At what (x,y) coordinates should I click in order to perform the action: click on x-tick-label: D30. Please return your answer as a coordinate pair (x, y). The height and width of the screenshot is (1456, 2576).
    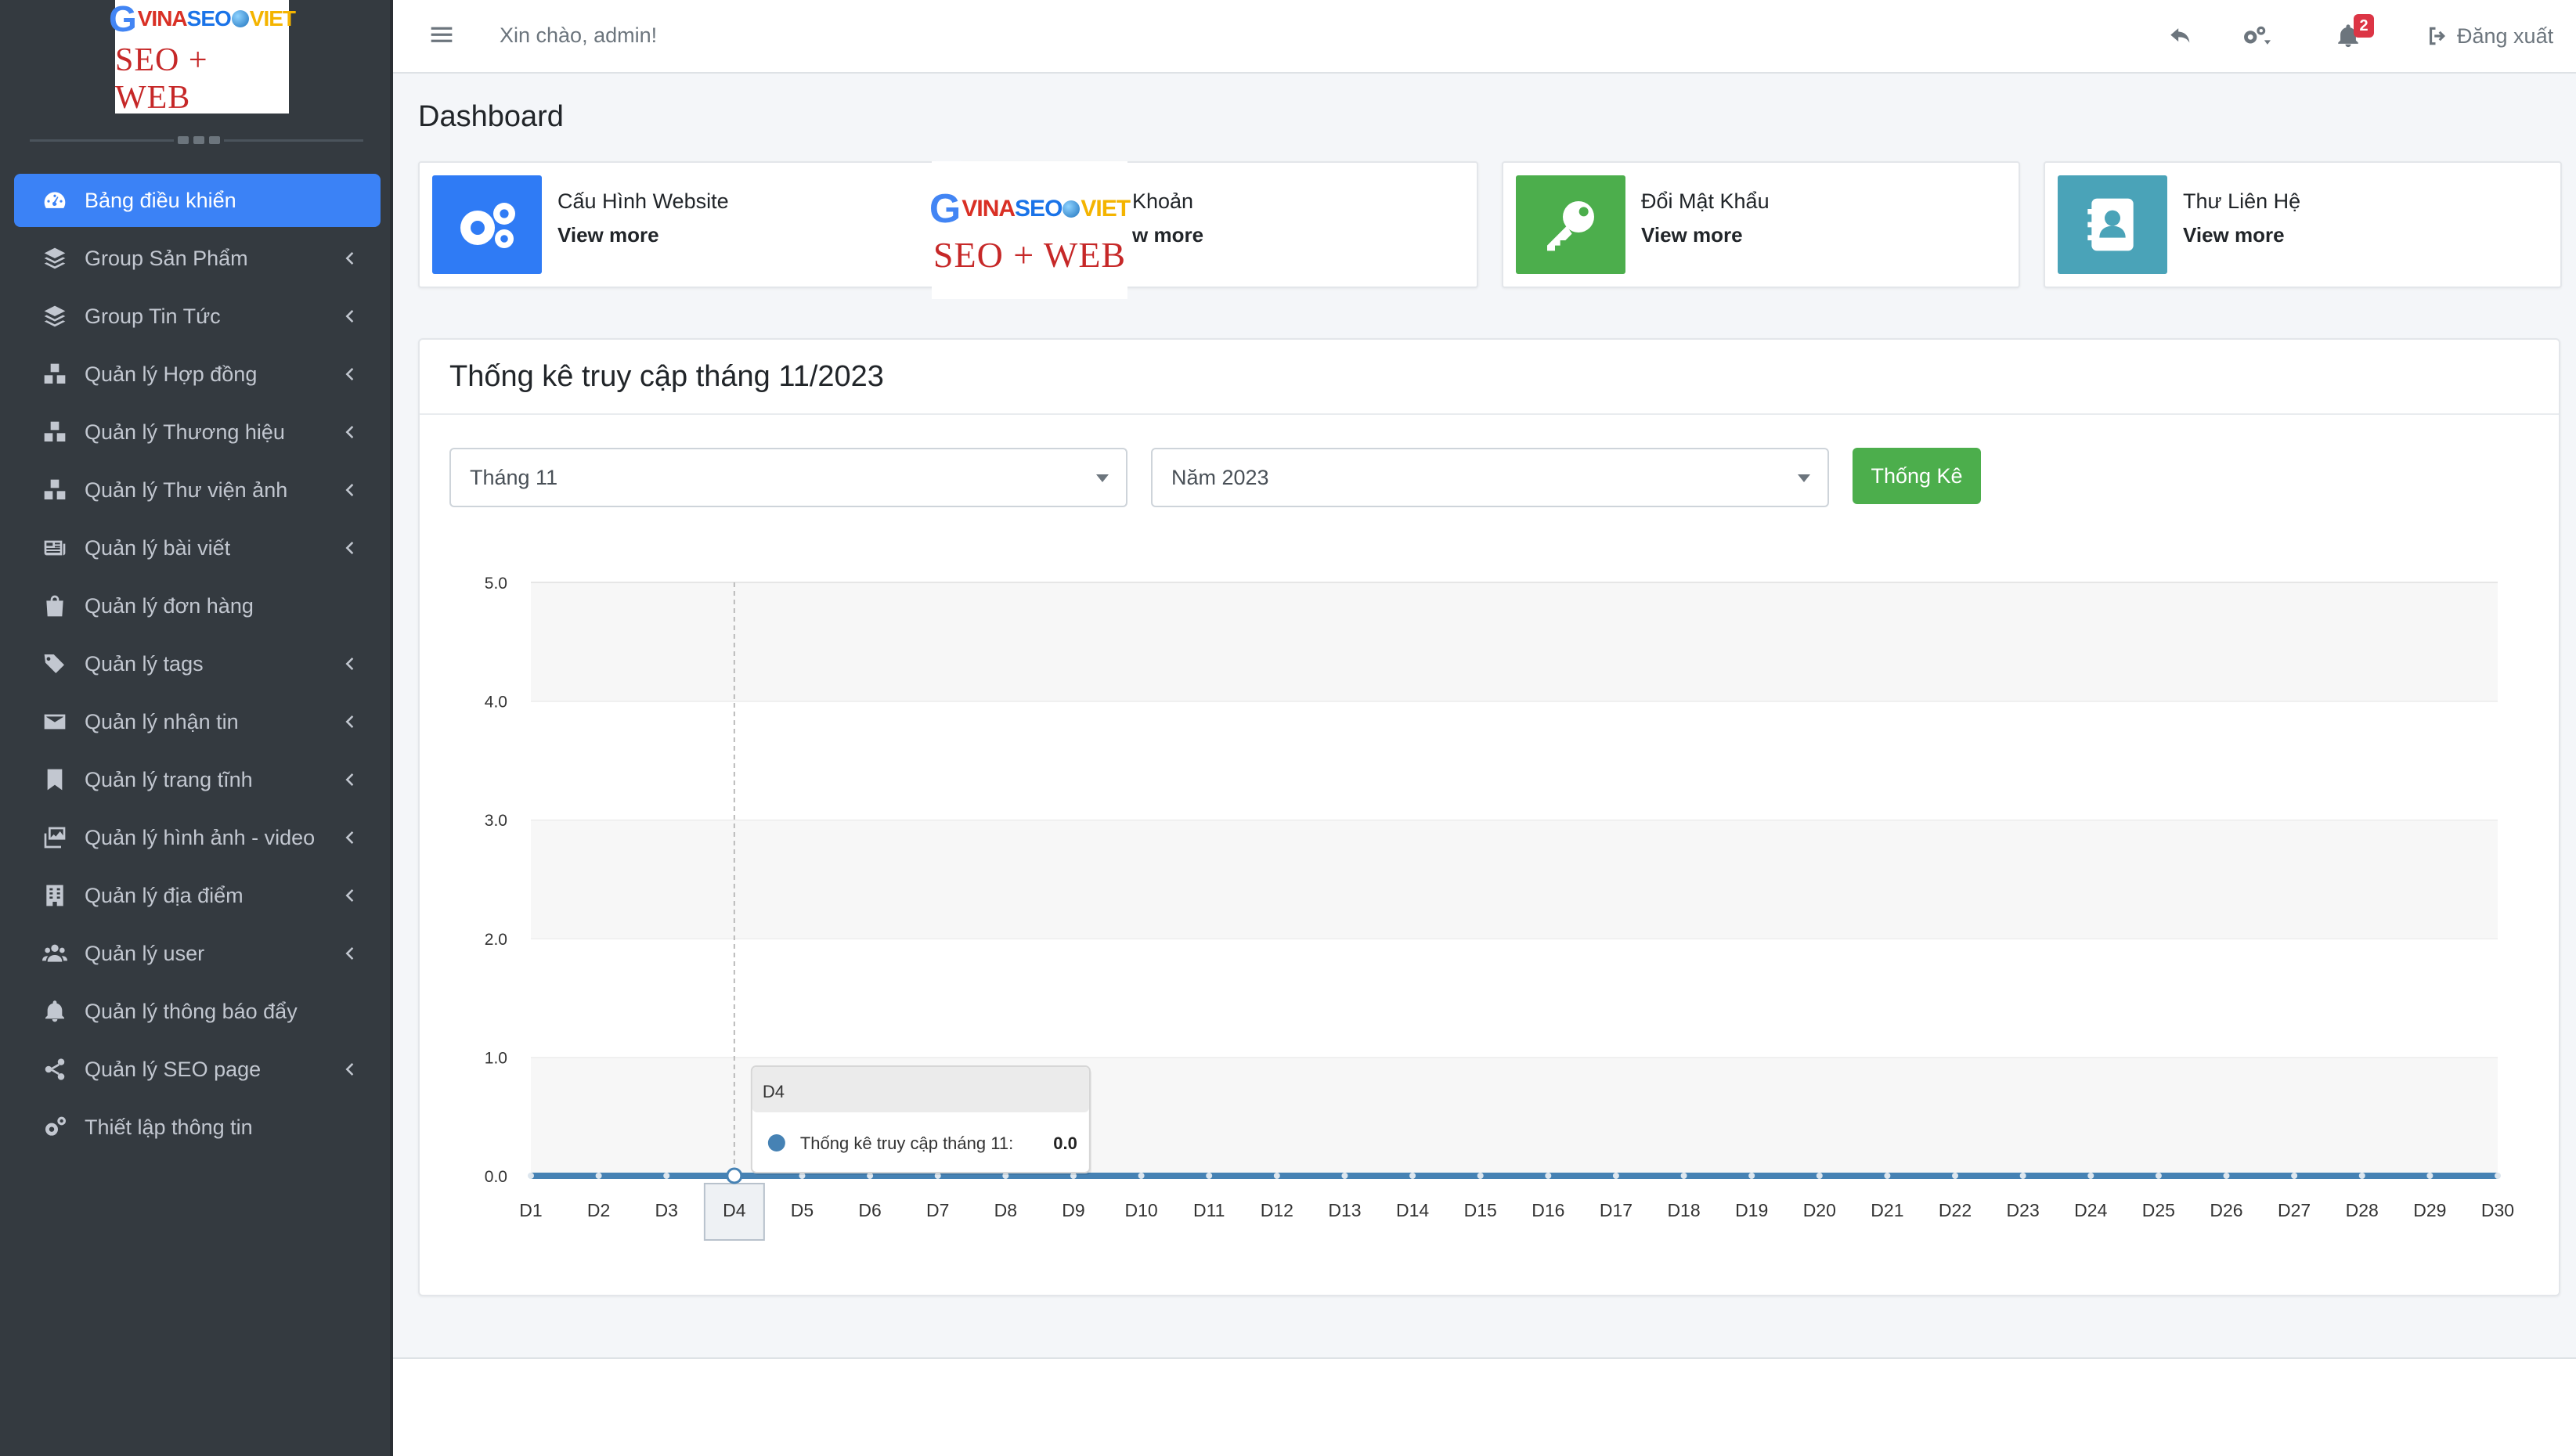
    Looking at the image, I should click on (2497, 1210).